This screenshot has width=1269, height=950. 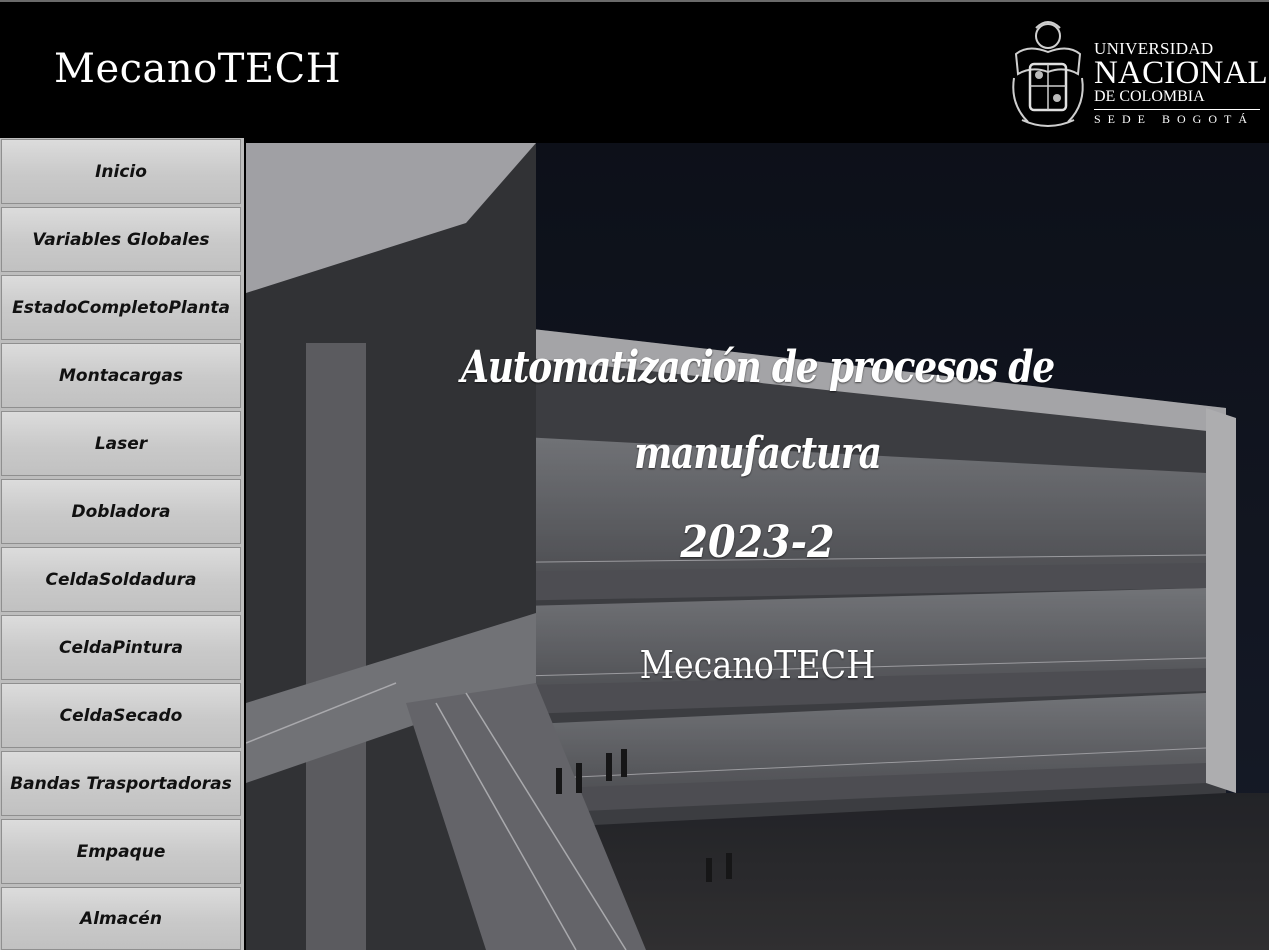 I want to click on logo-line-nacional: NACIONAL, so click(x=1181, y=73).